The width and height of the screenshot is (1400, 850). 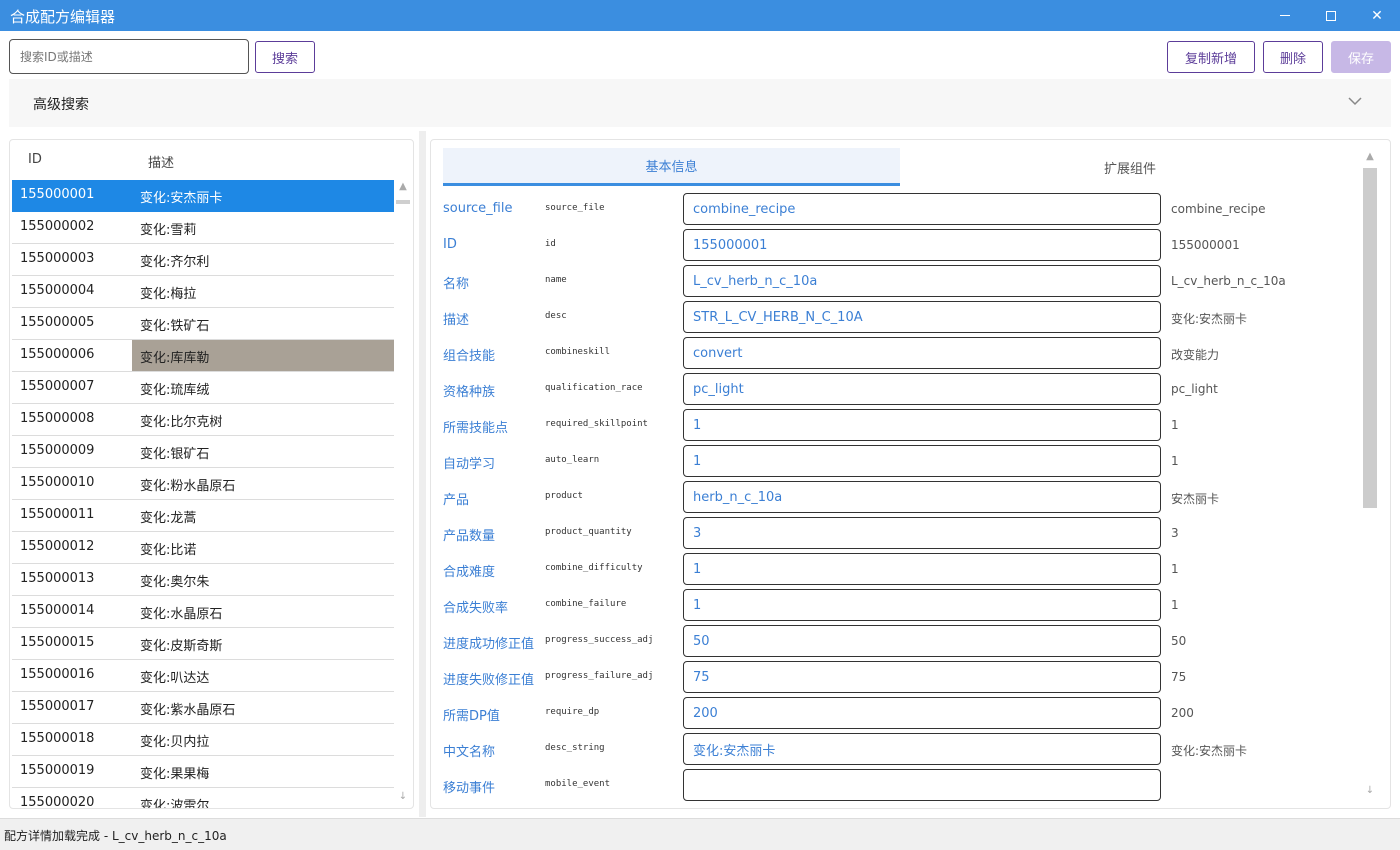 I want to click on field-label: 合成失败率, so click(x=476, y=608).